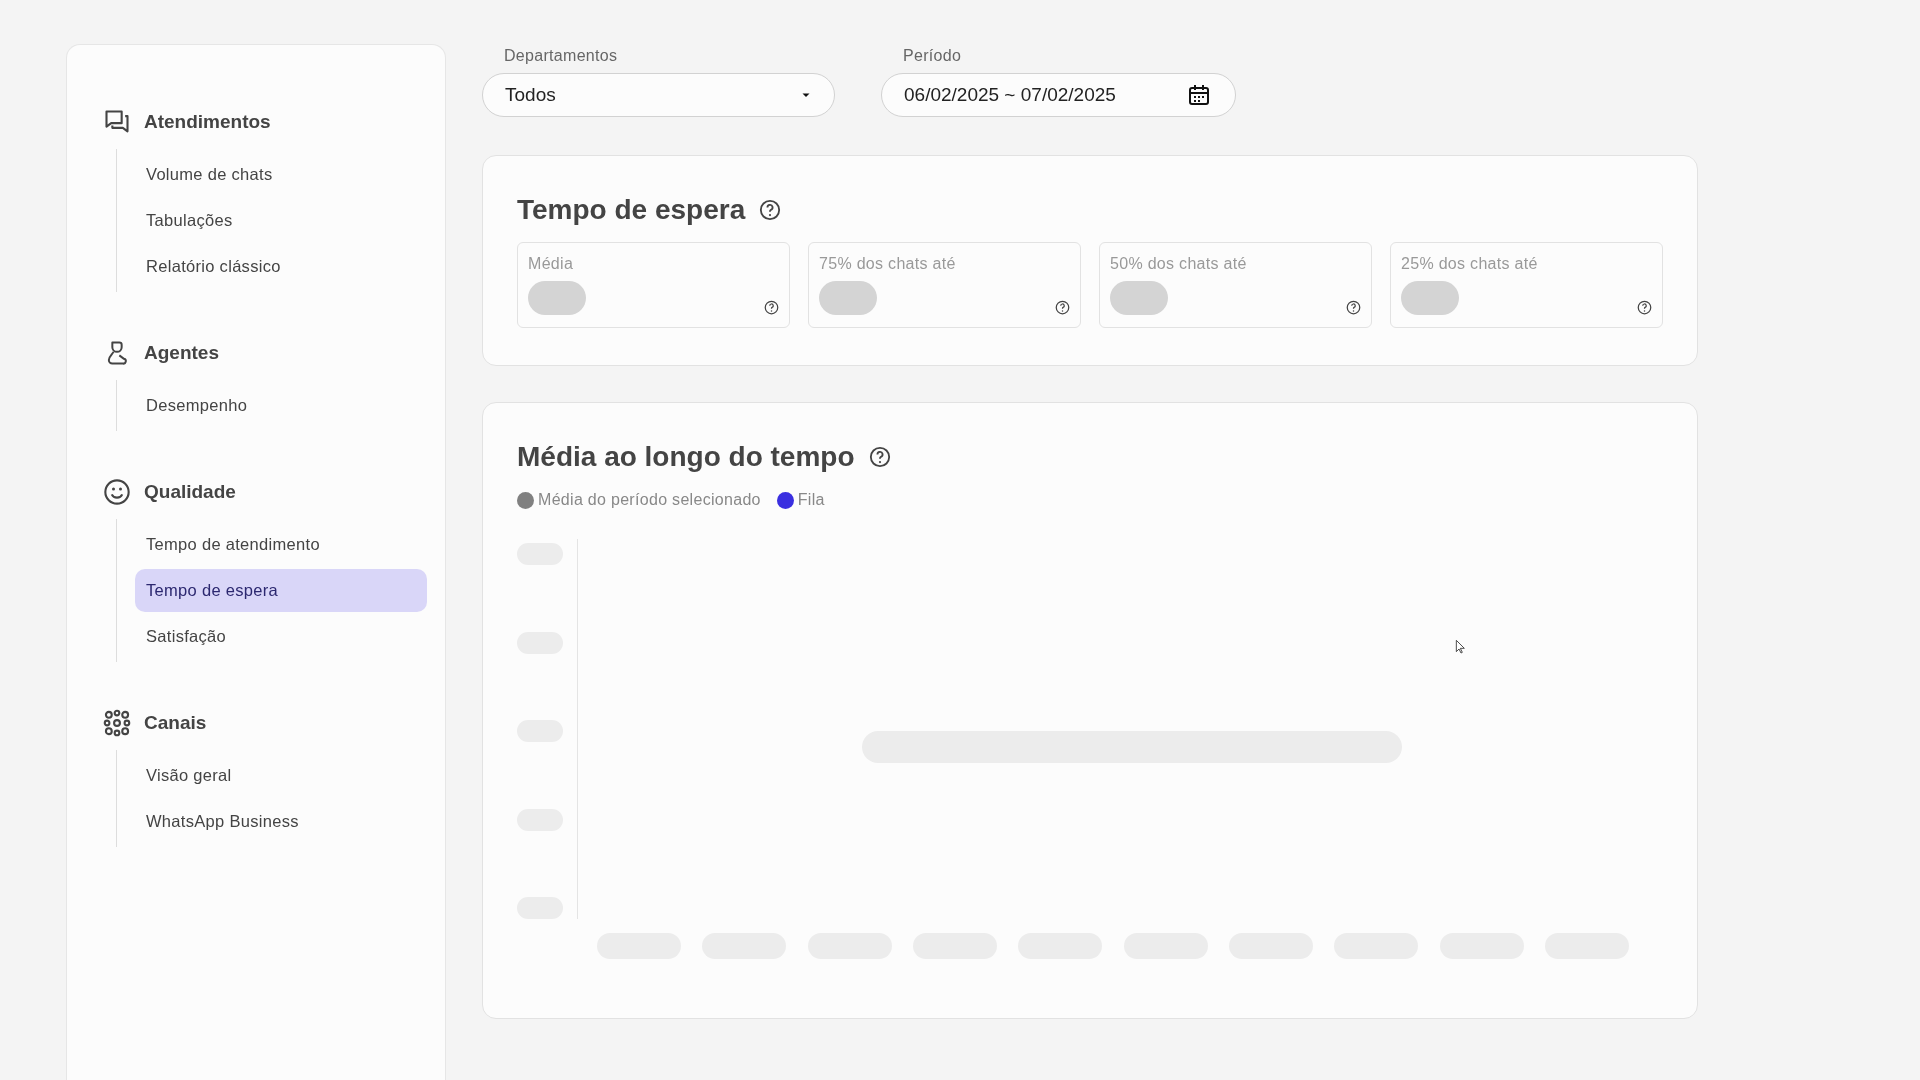 The height and width of the screenshot is (1080, 1920). I want to click on sidebar-item: Visão geral, so click(281, 775).